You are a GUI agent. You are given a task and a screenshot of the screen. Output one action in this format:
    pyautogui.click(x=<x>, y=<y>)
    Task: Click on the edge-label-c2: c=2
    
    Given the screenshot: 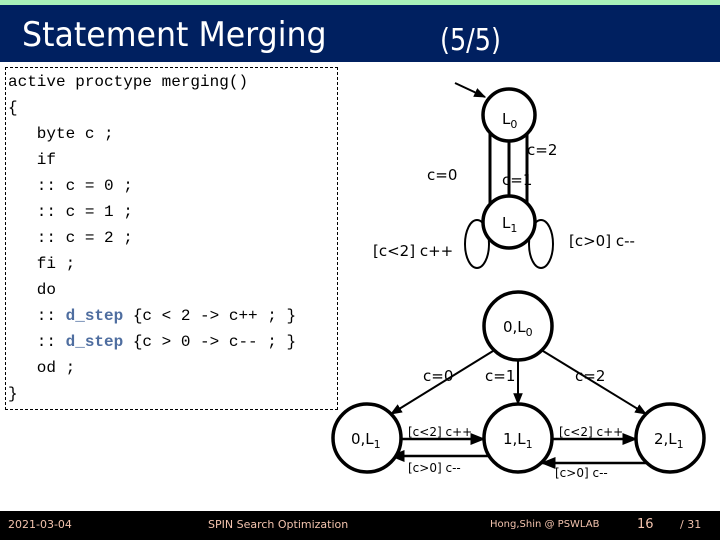 What is the action you would take?
    pyautogui.click(x=542, y=150)
    